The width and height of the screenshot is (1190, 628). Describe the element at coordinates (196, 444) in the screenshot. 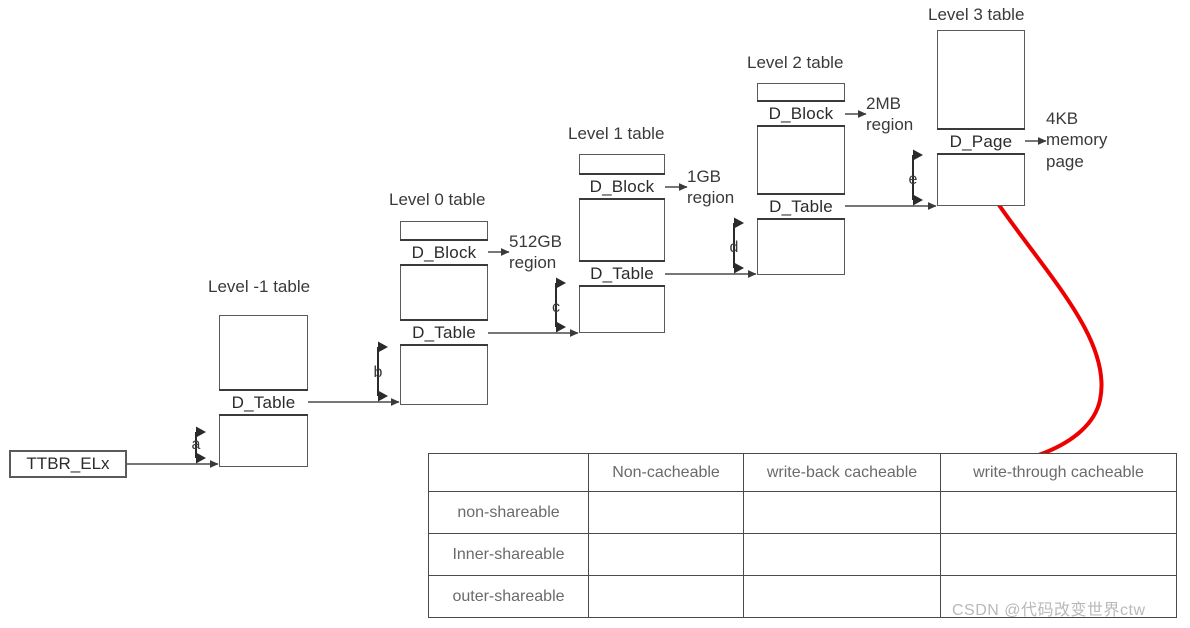

I see `gap-label-a: a` at that location.